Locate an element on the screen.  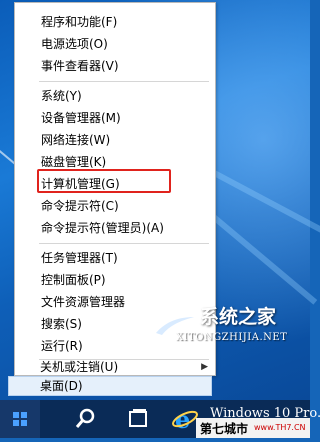
light-beam is located at coordinates (262, 257).